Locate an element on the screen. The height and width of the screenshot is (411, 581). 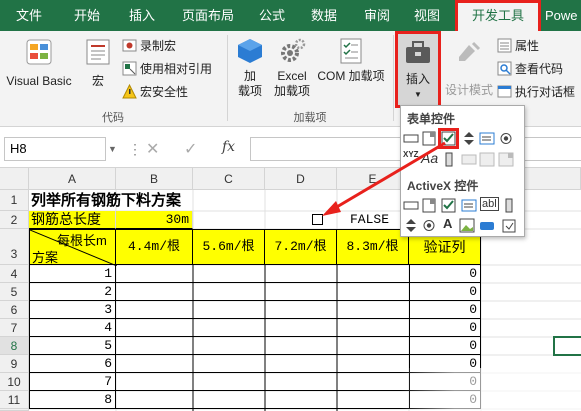
form-controls-heading: 表单控件 is located at coordinates (431, 119).